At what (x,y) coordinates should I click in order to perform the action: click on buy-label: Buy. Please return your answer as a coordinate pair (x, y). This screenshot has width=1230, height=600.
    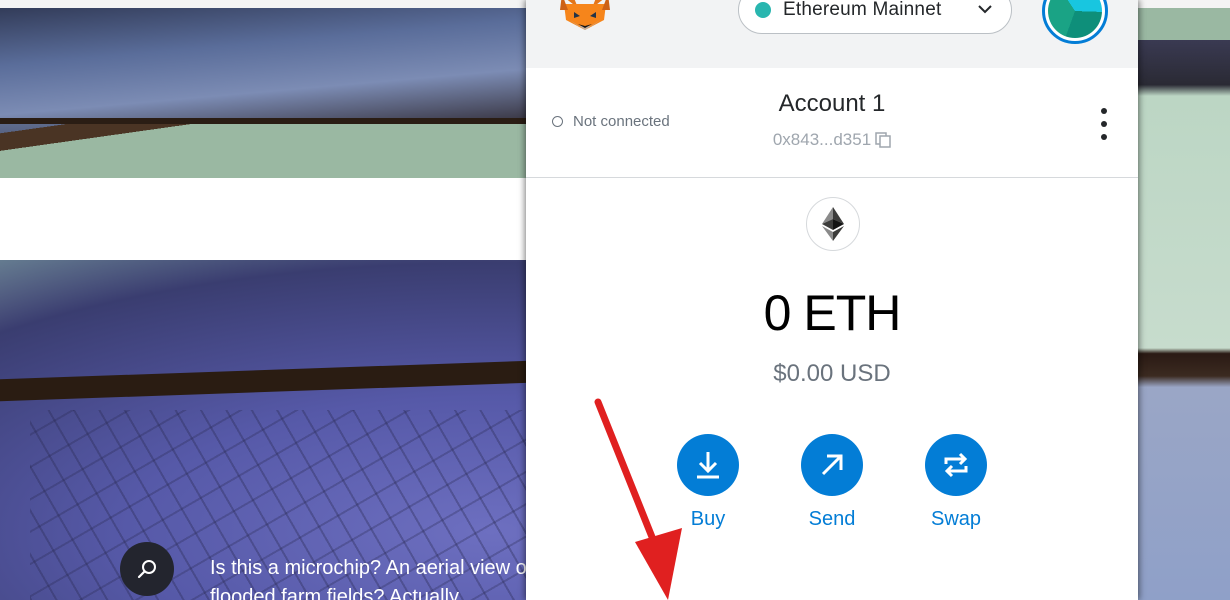
    Looking at the image, I should click on (708, 519).